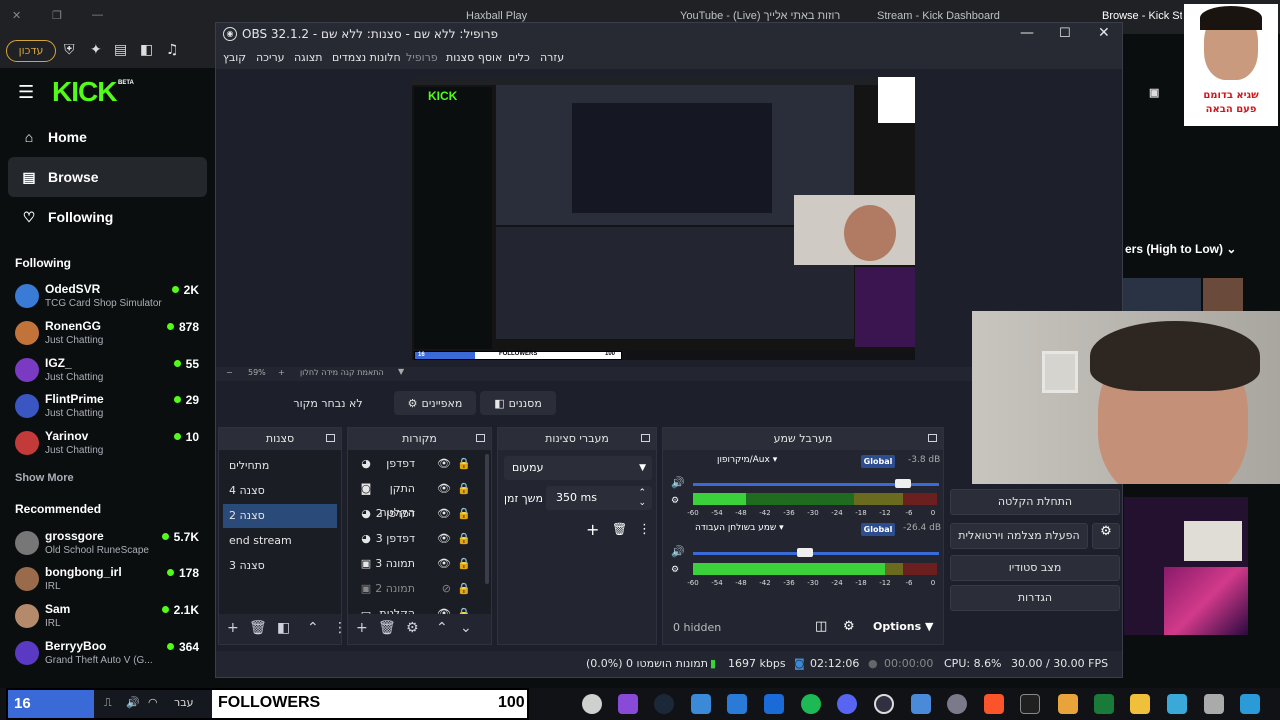  I want to click on settings-button: הגדרות, so click(1035, 598).